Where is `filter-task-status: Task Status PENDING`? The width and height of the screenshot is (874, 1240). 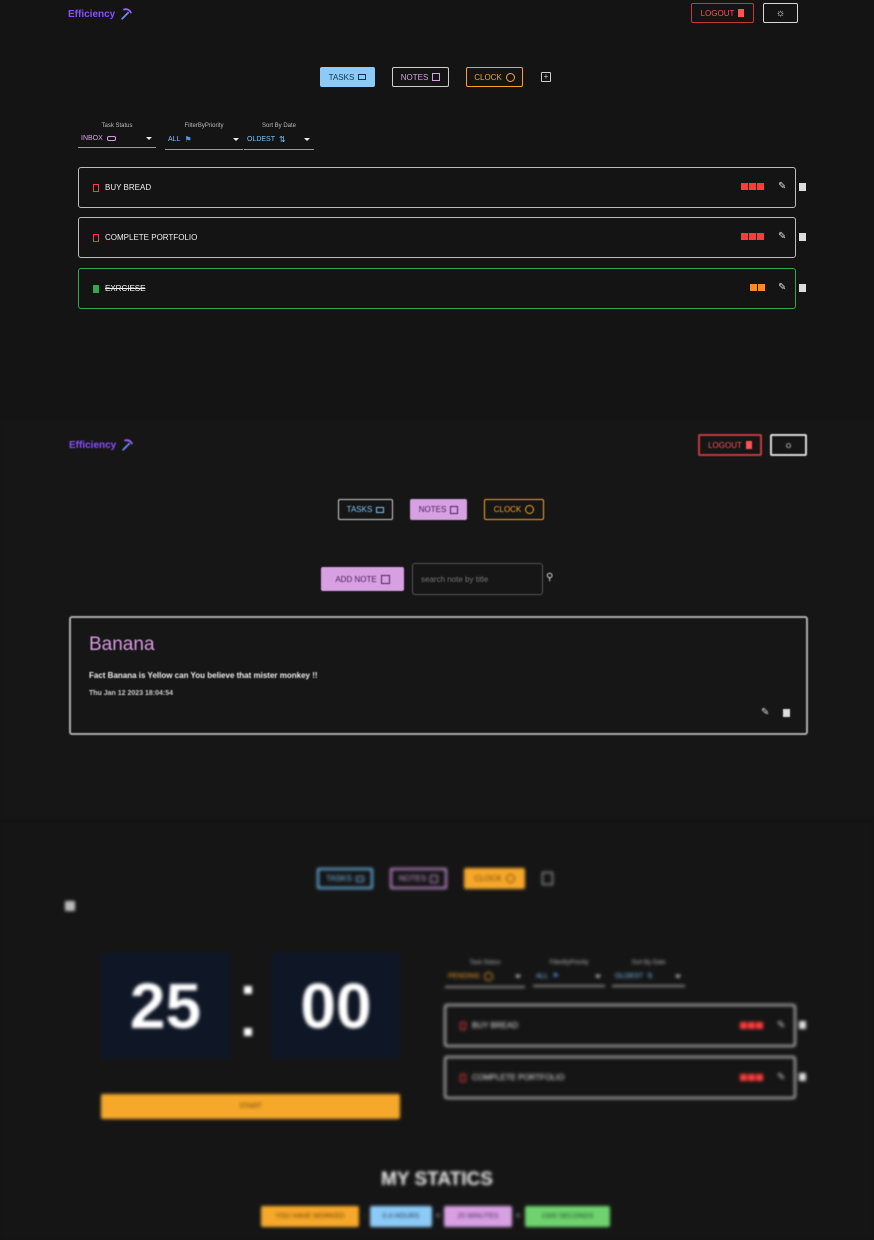 filter-task-status: Task Status PENDING is located at coordinates (485, 974).